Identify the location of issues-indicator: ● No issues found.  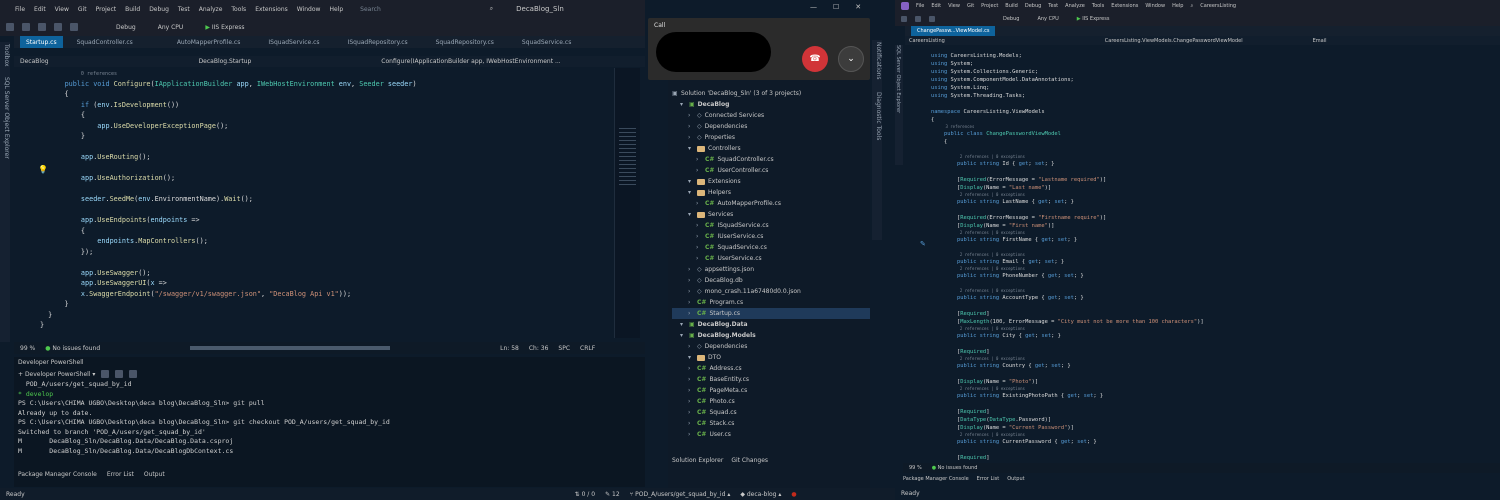
(72, 348).